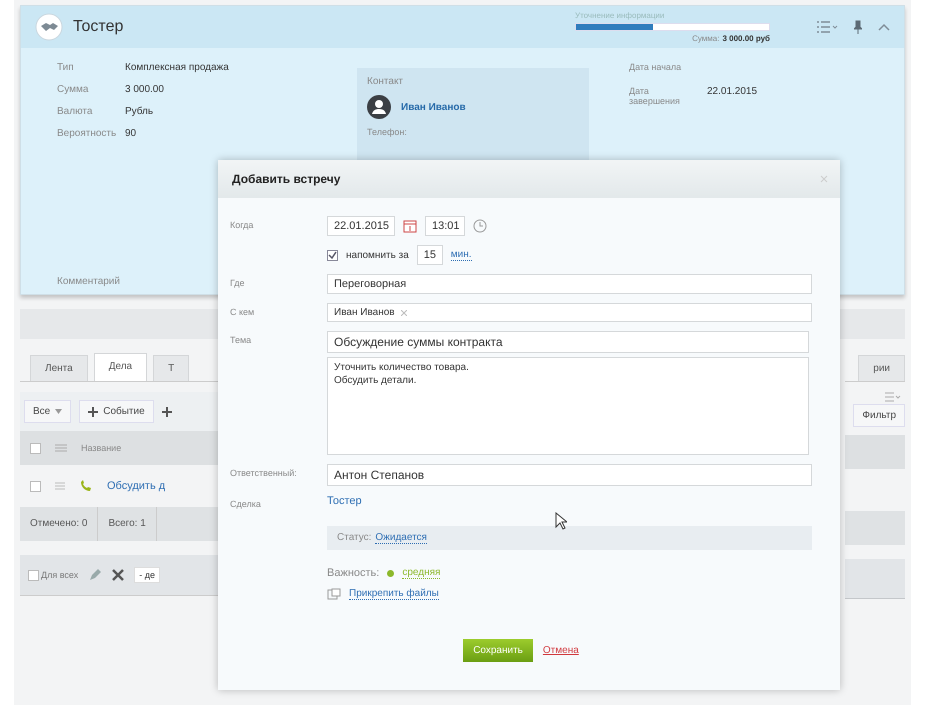 The image size is (928, 705). I want to click on reminder-checkbox, so click(332, 255).